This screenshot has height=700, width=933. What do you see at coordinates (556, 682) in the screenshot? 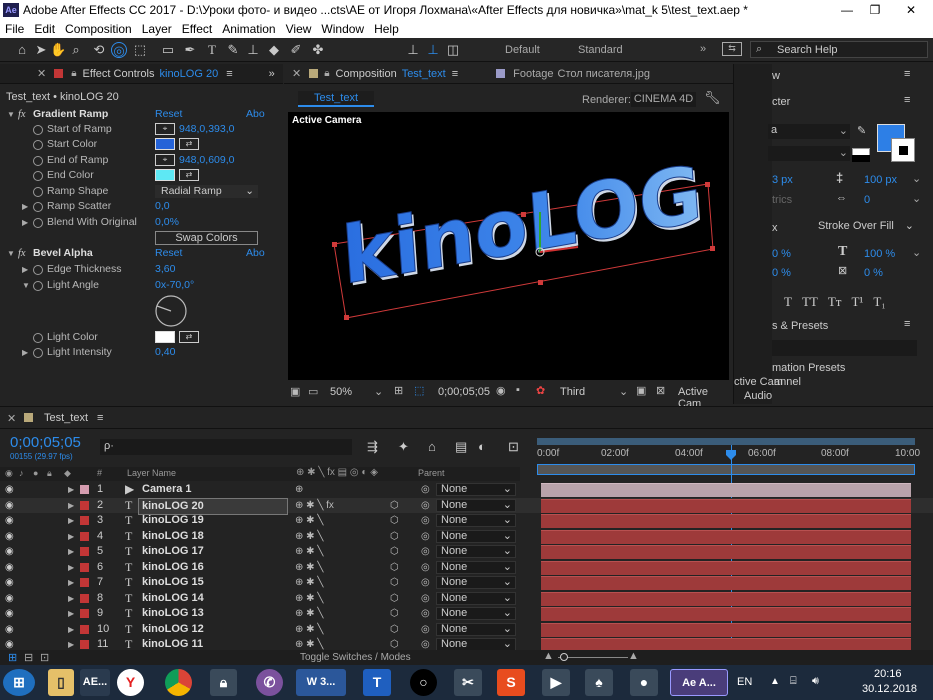
I see `video-app-icon: ▶` at bounding box center [556, 682].